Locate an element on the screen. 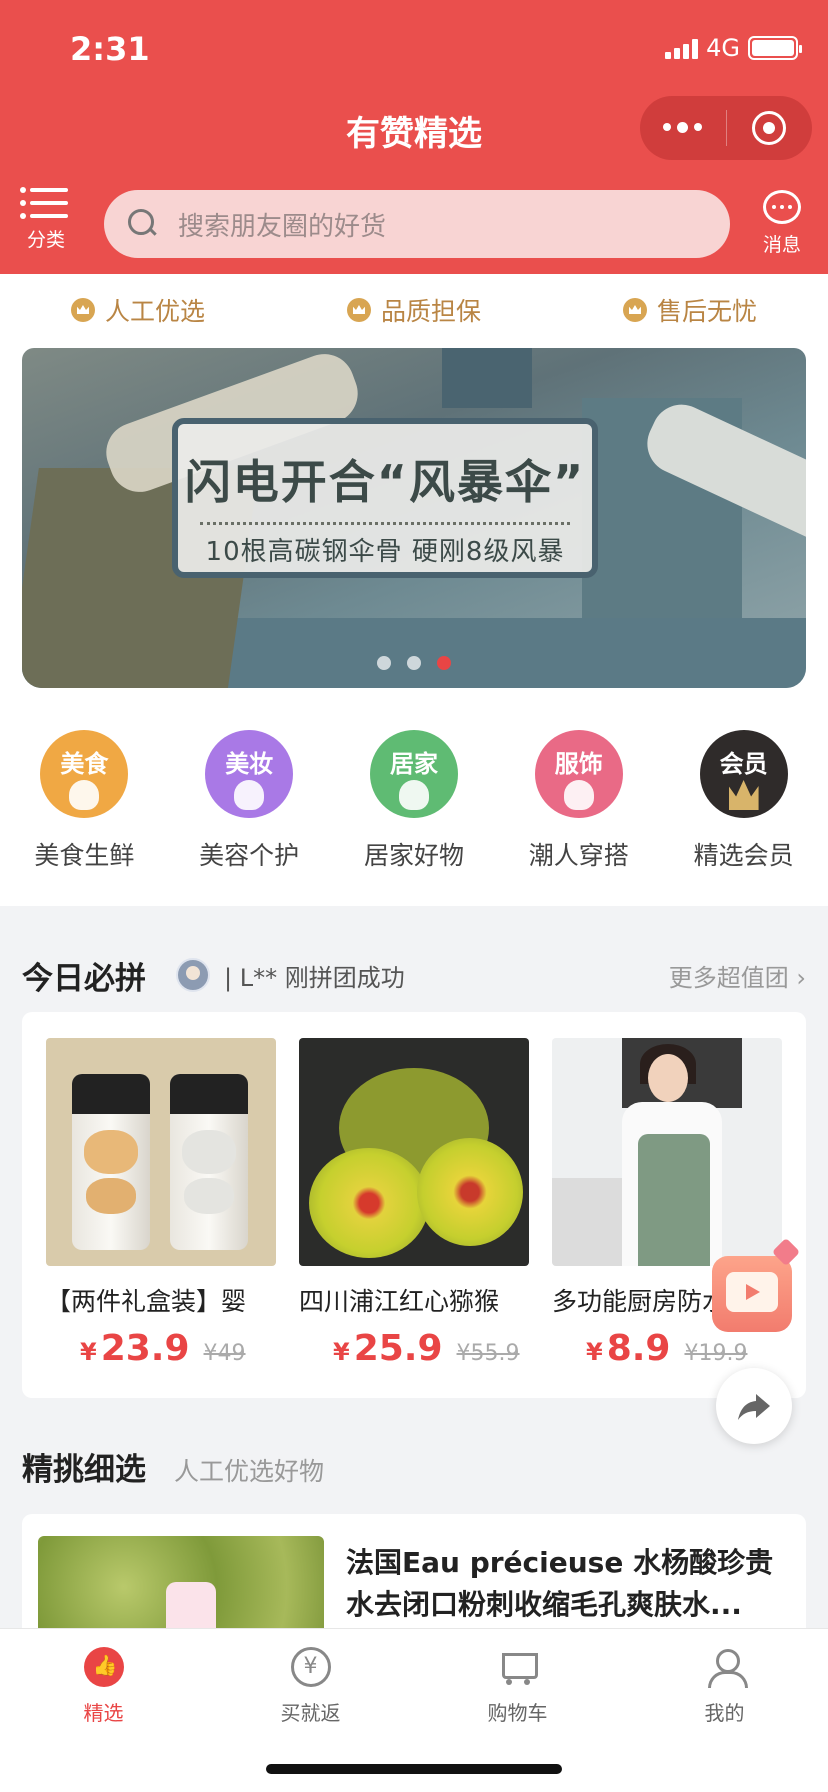 This screenshot has height=1792, width=828. category-beauty: 美妆 美容个护 is located at coordinates (249, 801).